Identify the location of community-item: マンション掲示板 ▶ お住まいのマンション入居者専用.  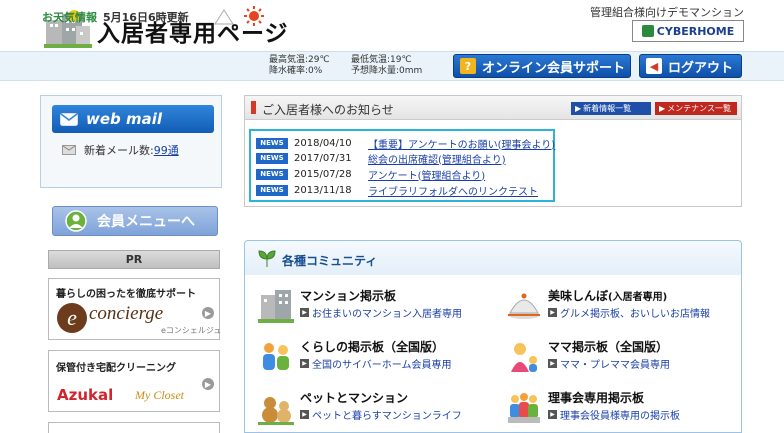
(374, 307).